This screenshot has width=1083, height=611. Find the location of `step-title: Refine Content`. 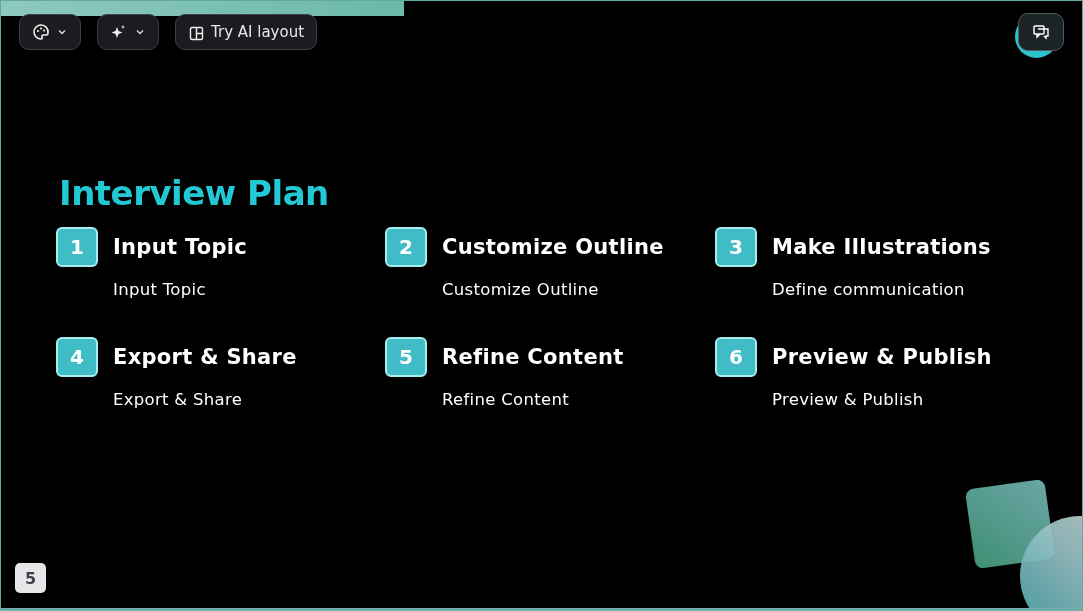

step-title: Refine Content is located at coordinates (533, 357).